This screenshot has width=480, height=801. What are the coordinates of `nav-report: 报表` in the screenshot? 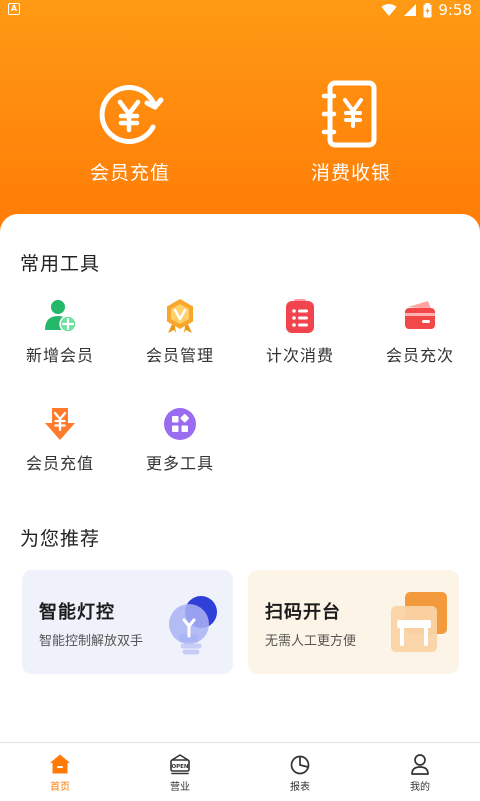 It's located at (300, 772).